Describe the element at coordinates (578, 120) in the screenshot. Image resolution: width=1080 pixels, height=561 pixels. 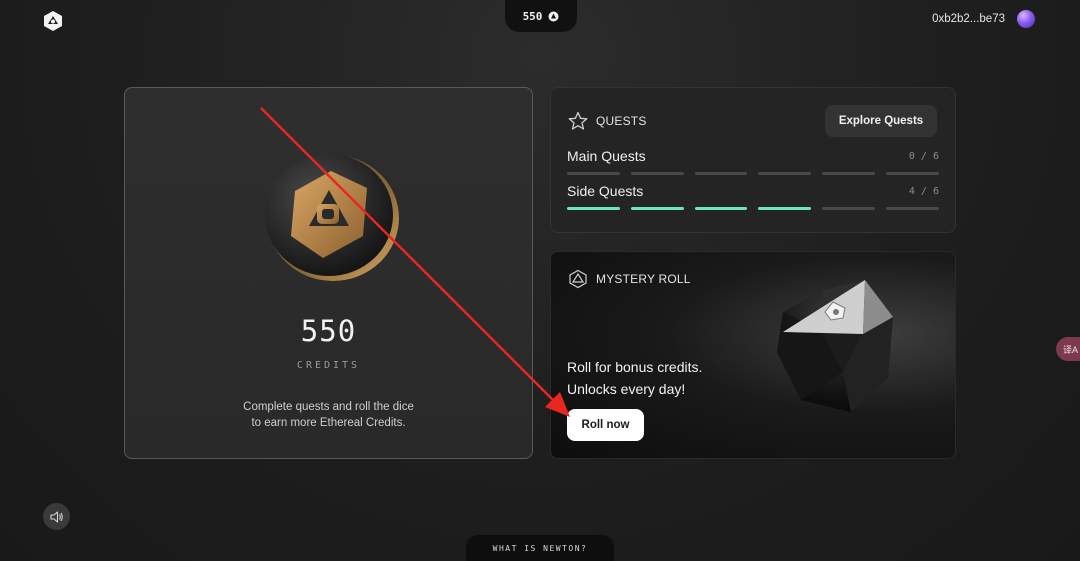
I see `star-icon` at that location.